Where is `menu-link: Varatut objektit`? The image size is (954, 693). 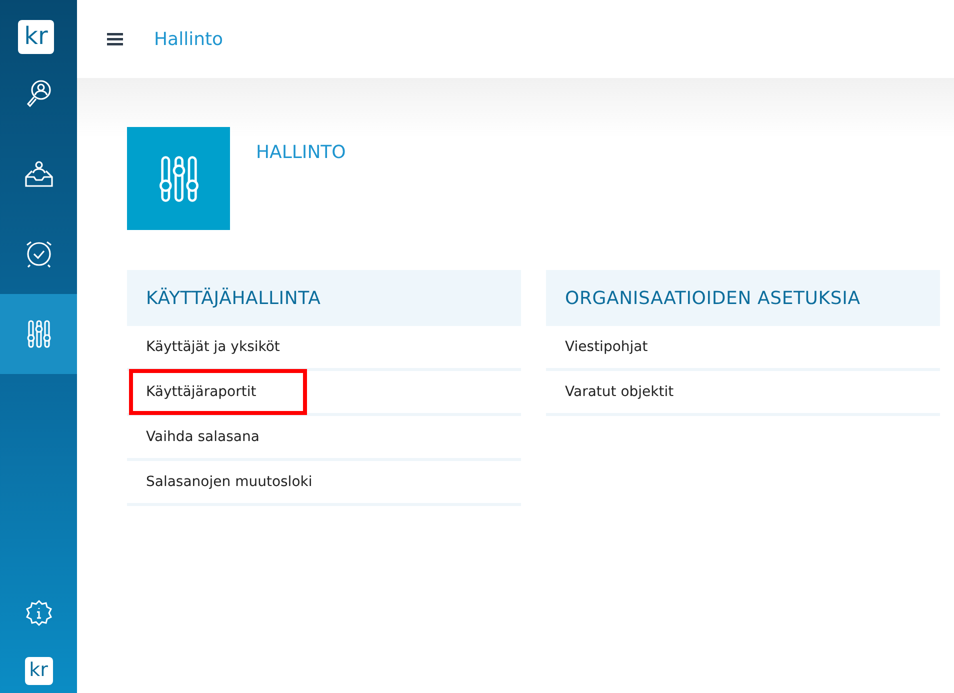
menu-link: Varatut objektit is located at coordinates (743, 393).